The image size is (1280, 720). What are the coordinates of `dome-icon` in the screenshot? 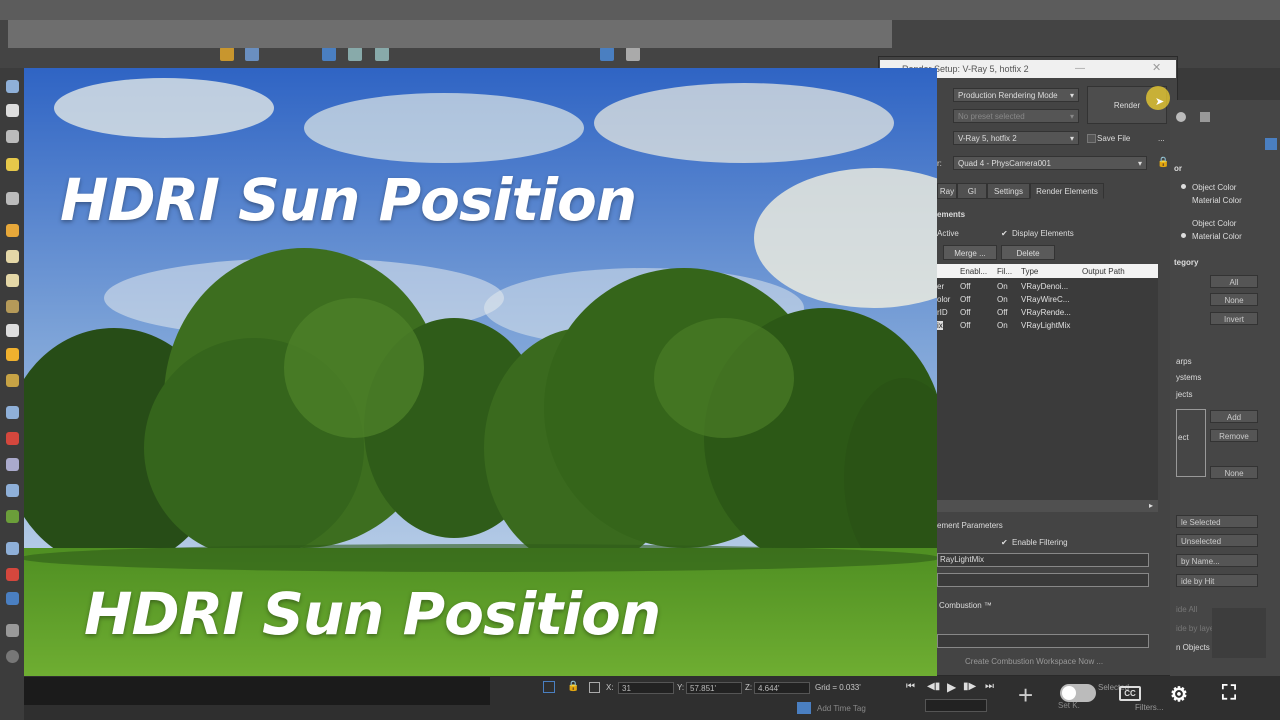 It's located at (12, 256).